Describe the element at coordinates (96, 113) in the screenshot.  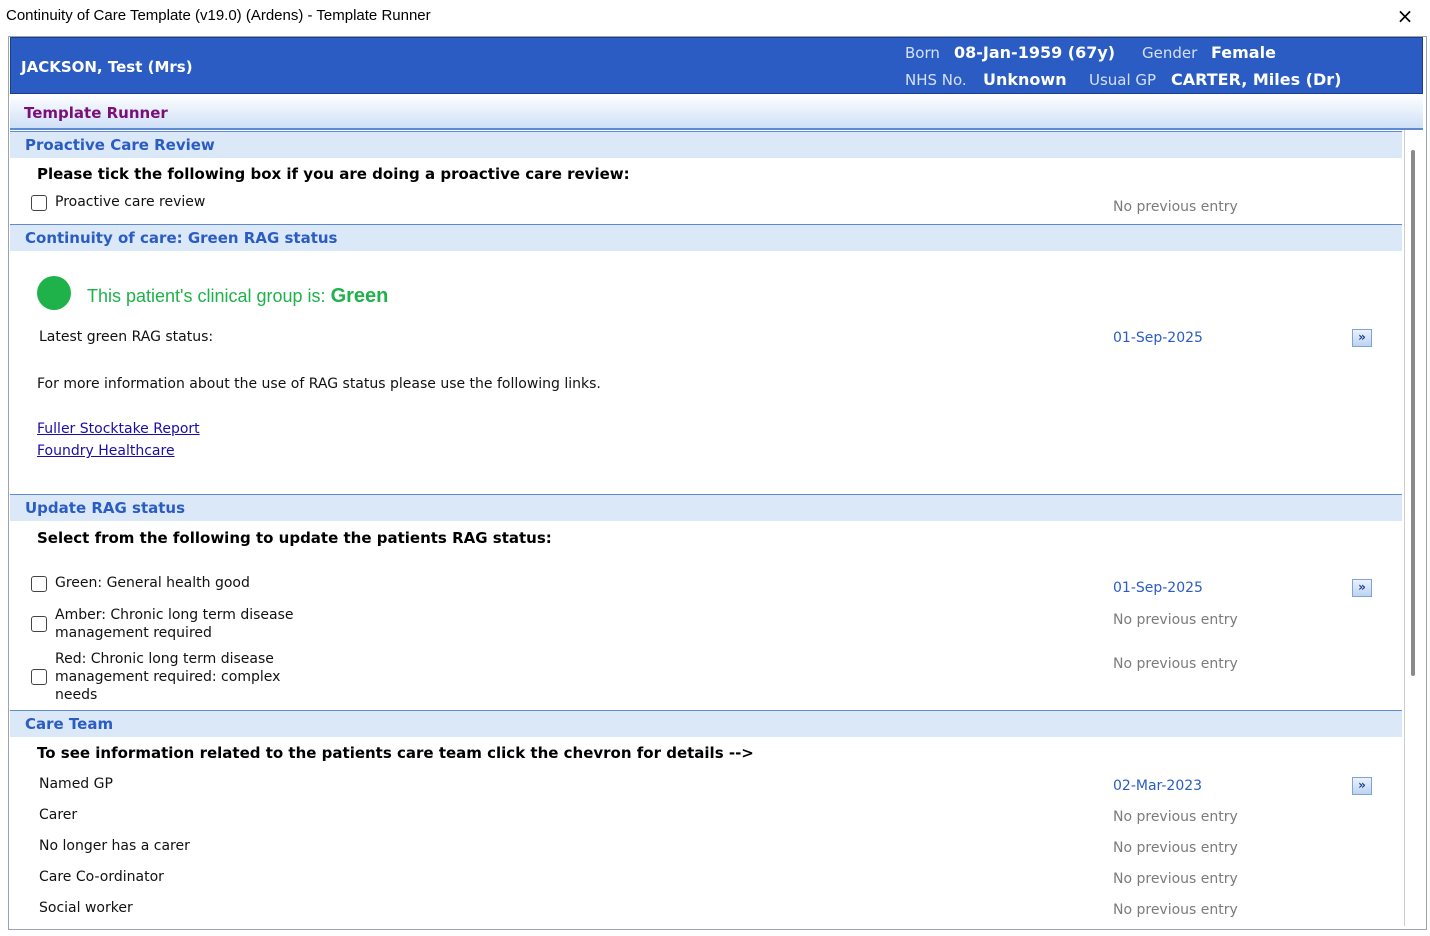
I see `runner-title: Template Runner` at that location.